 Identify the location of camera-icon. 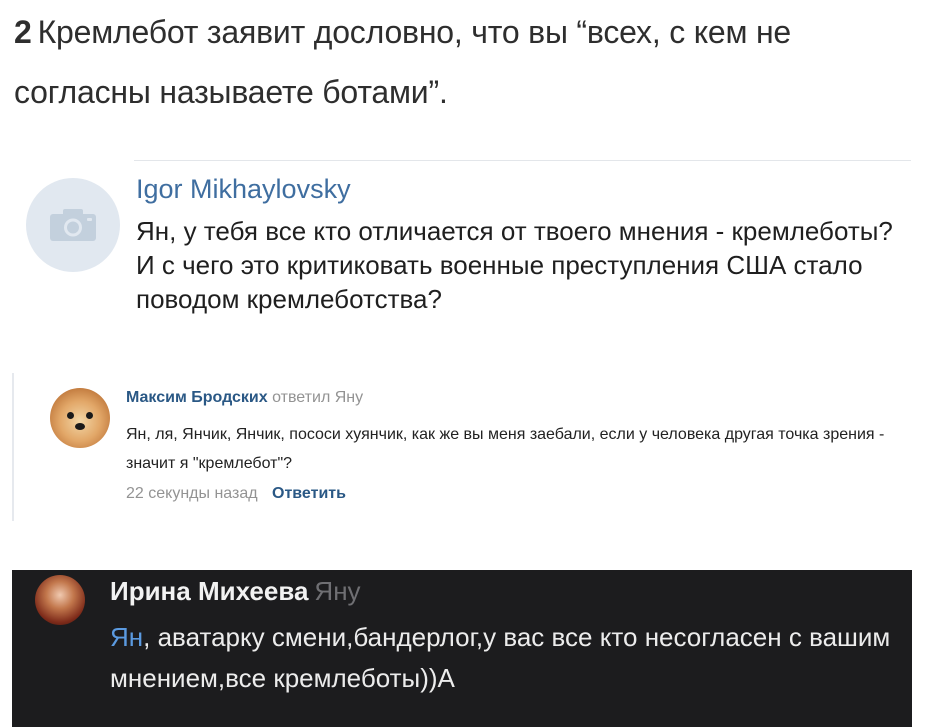
(73, 225).